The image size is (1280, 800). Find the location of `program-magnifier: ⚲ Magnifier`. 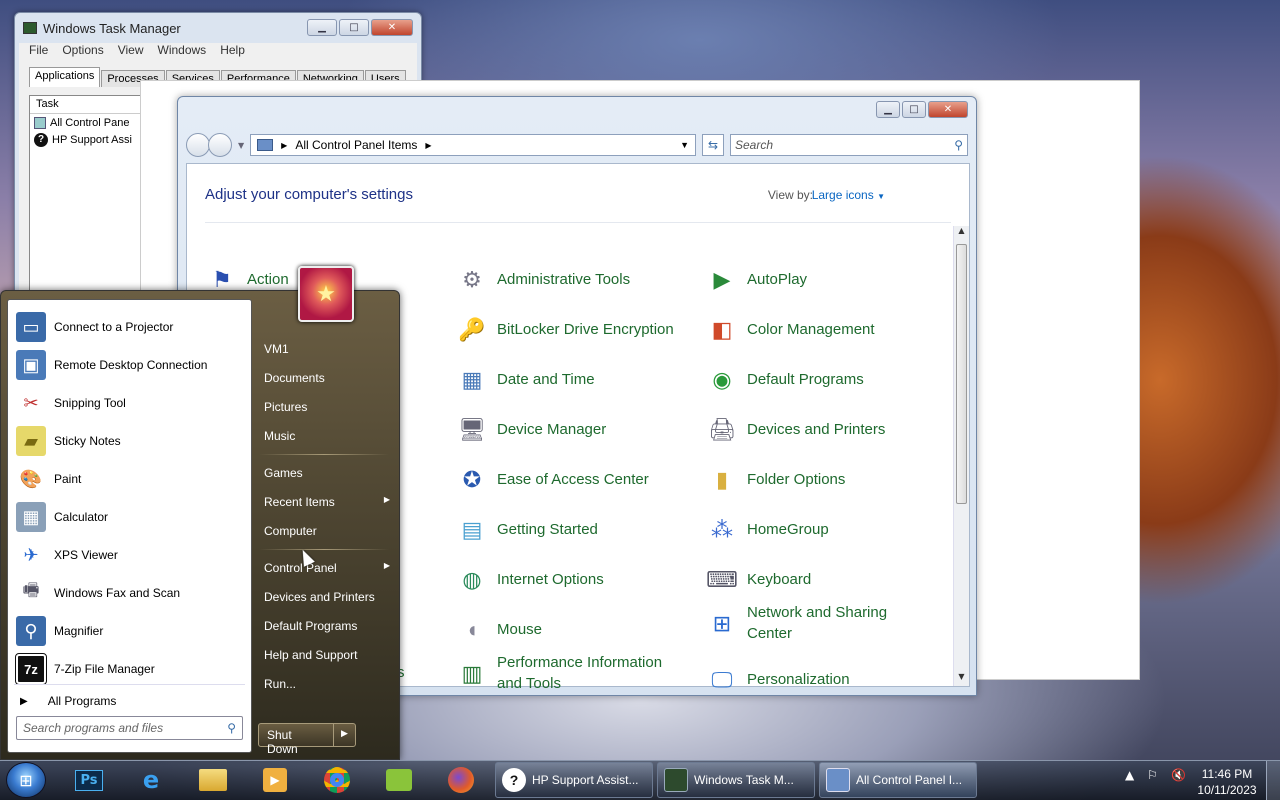

program-magnifier: ⚲ Magnifier is located at coordinates (59, 631).